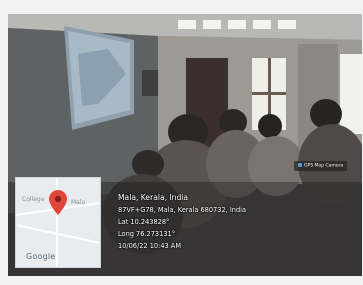 This screenshot has height=285, width=363. What do you see at coordinates (182, 210) in the screenshot?
I see `location-address: 87VF+G78, Mala, Kerala 680732, India` at bounding box center [182, 210].